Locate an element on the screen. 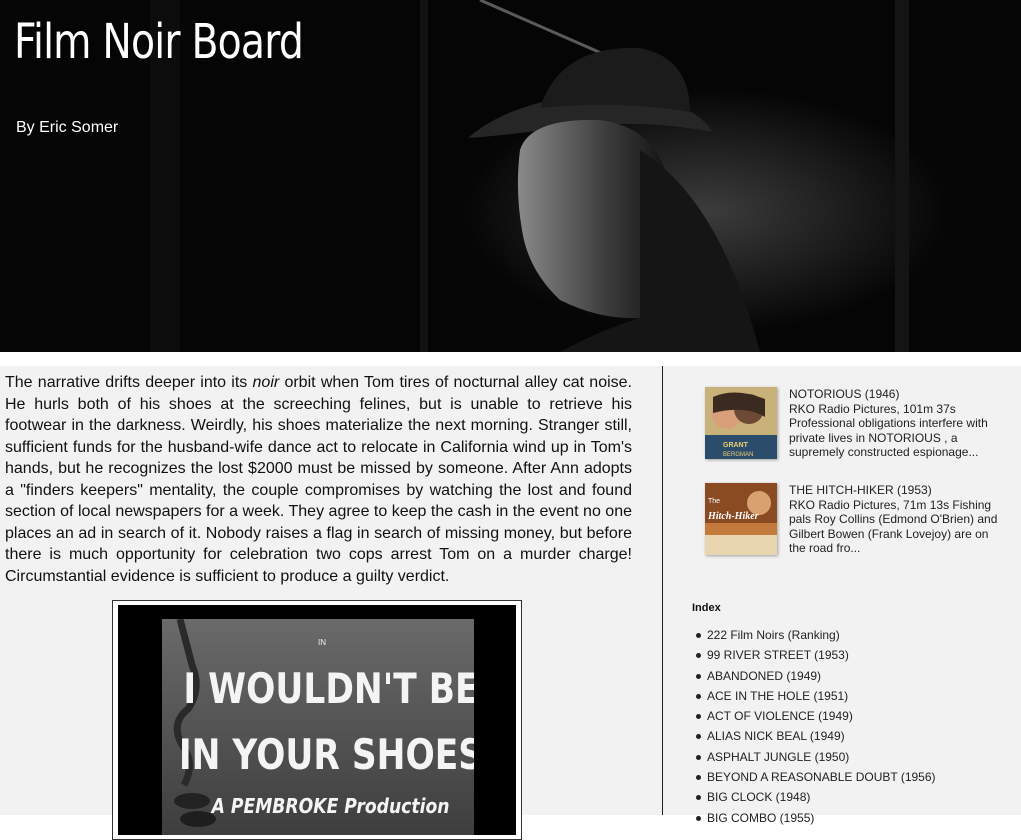  list-item: ASPHALT JUNGLE (1950) is located at coordinates (814, 760).